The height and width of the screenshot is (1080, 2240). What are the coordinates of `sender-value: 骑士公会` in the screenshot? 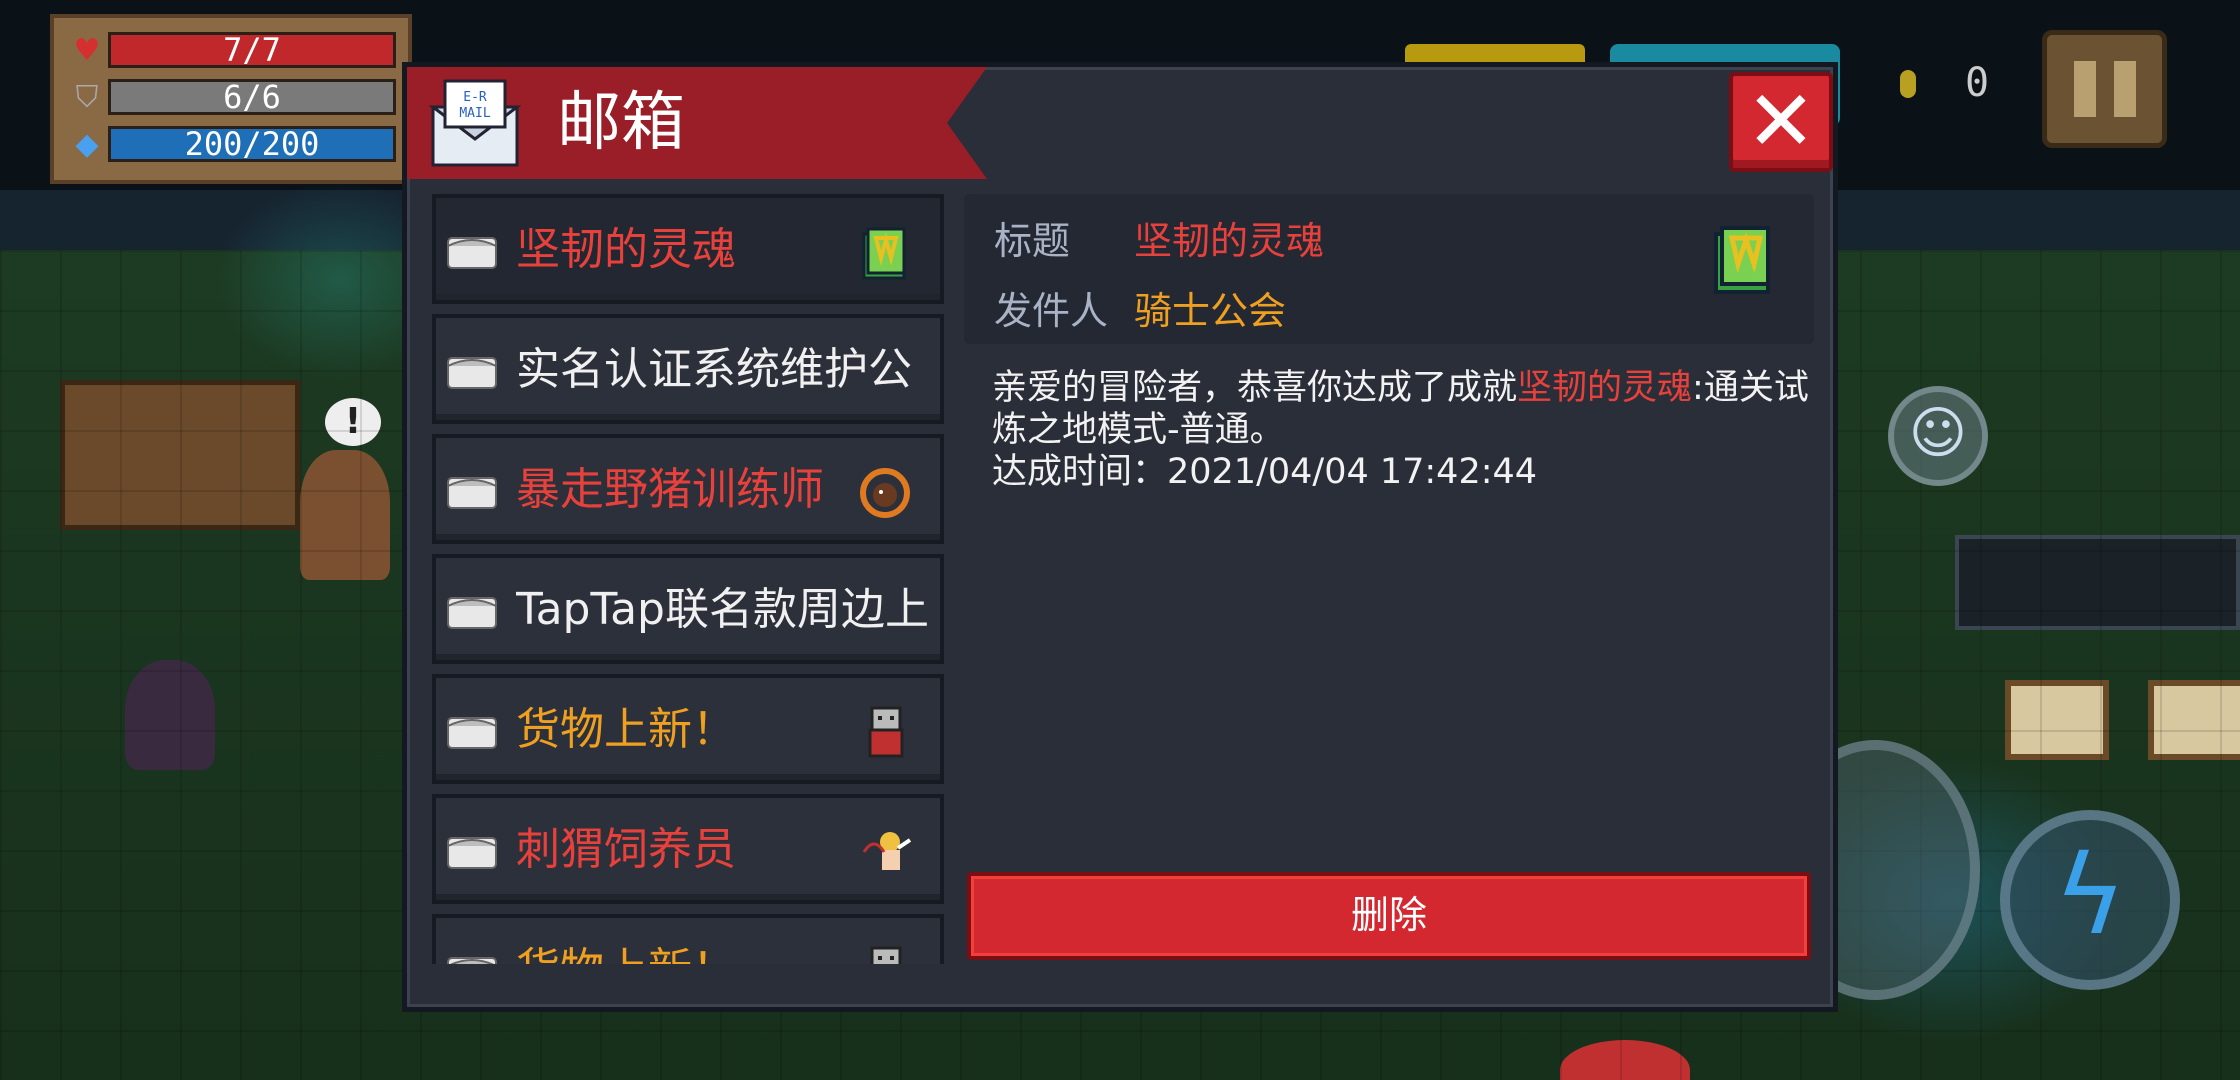 It's located at (1210, 311).